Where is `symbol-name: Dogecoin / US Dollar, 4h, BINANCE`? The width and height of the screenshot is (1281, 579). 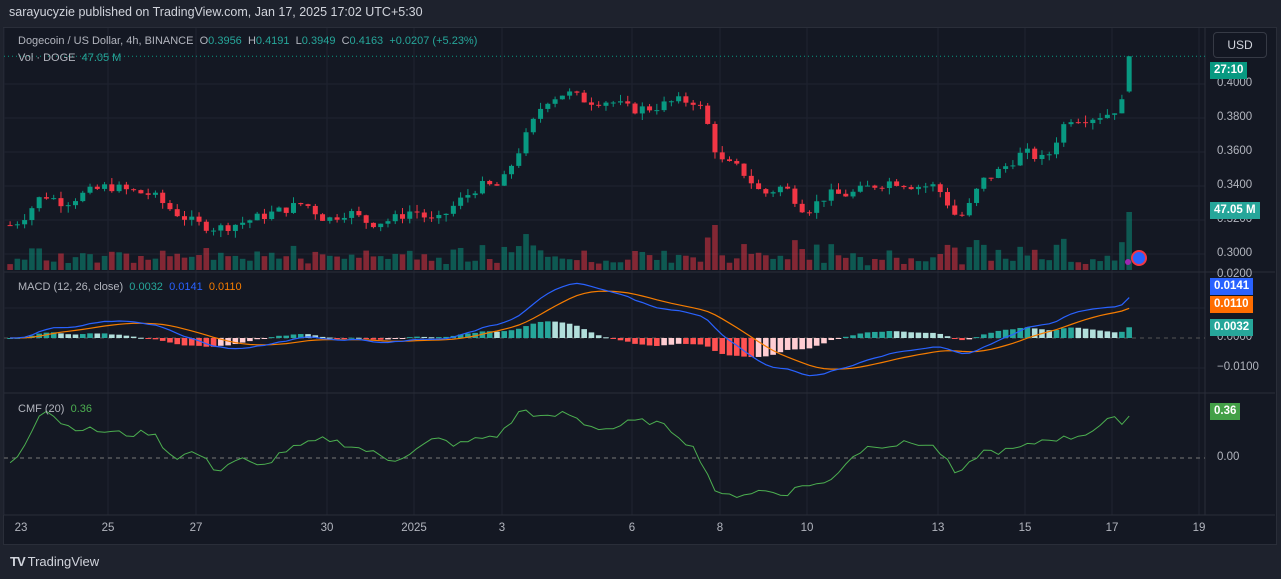 symbol-name: Dogecoin / US Dollar, 4h, BINANCE is located at coordinates (105, 41).